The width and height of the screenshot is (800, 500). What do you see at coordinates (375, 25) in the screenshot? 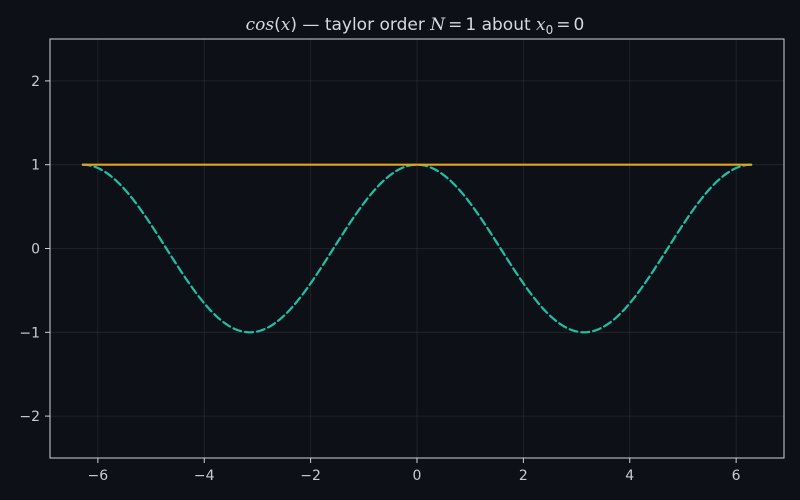
I see `title-text-mid: taylor order` at bounding box center [375, 25].